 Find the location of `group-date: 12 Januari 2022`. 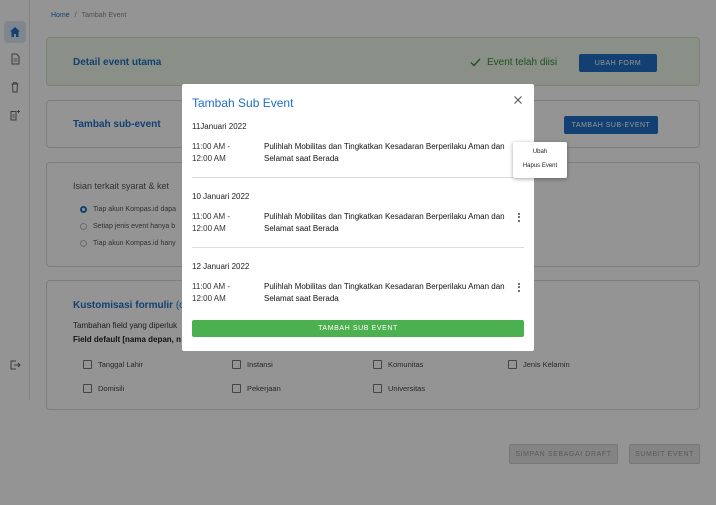

group-date: 12 Januari 2022 is located at coordinates (221, 266).